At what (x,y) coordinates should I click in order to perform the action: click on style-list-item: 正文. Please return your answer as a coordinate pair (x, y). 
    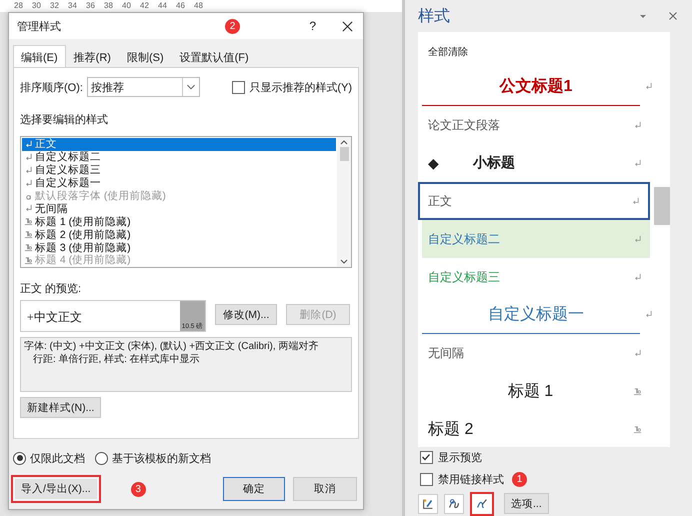
    Looking at the image, I should click on (179, 144).